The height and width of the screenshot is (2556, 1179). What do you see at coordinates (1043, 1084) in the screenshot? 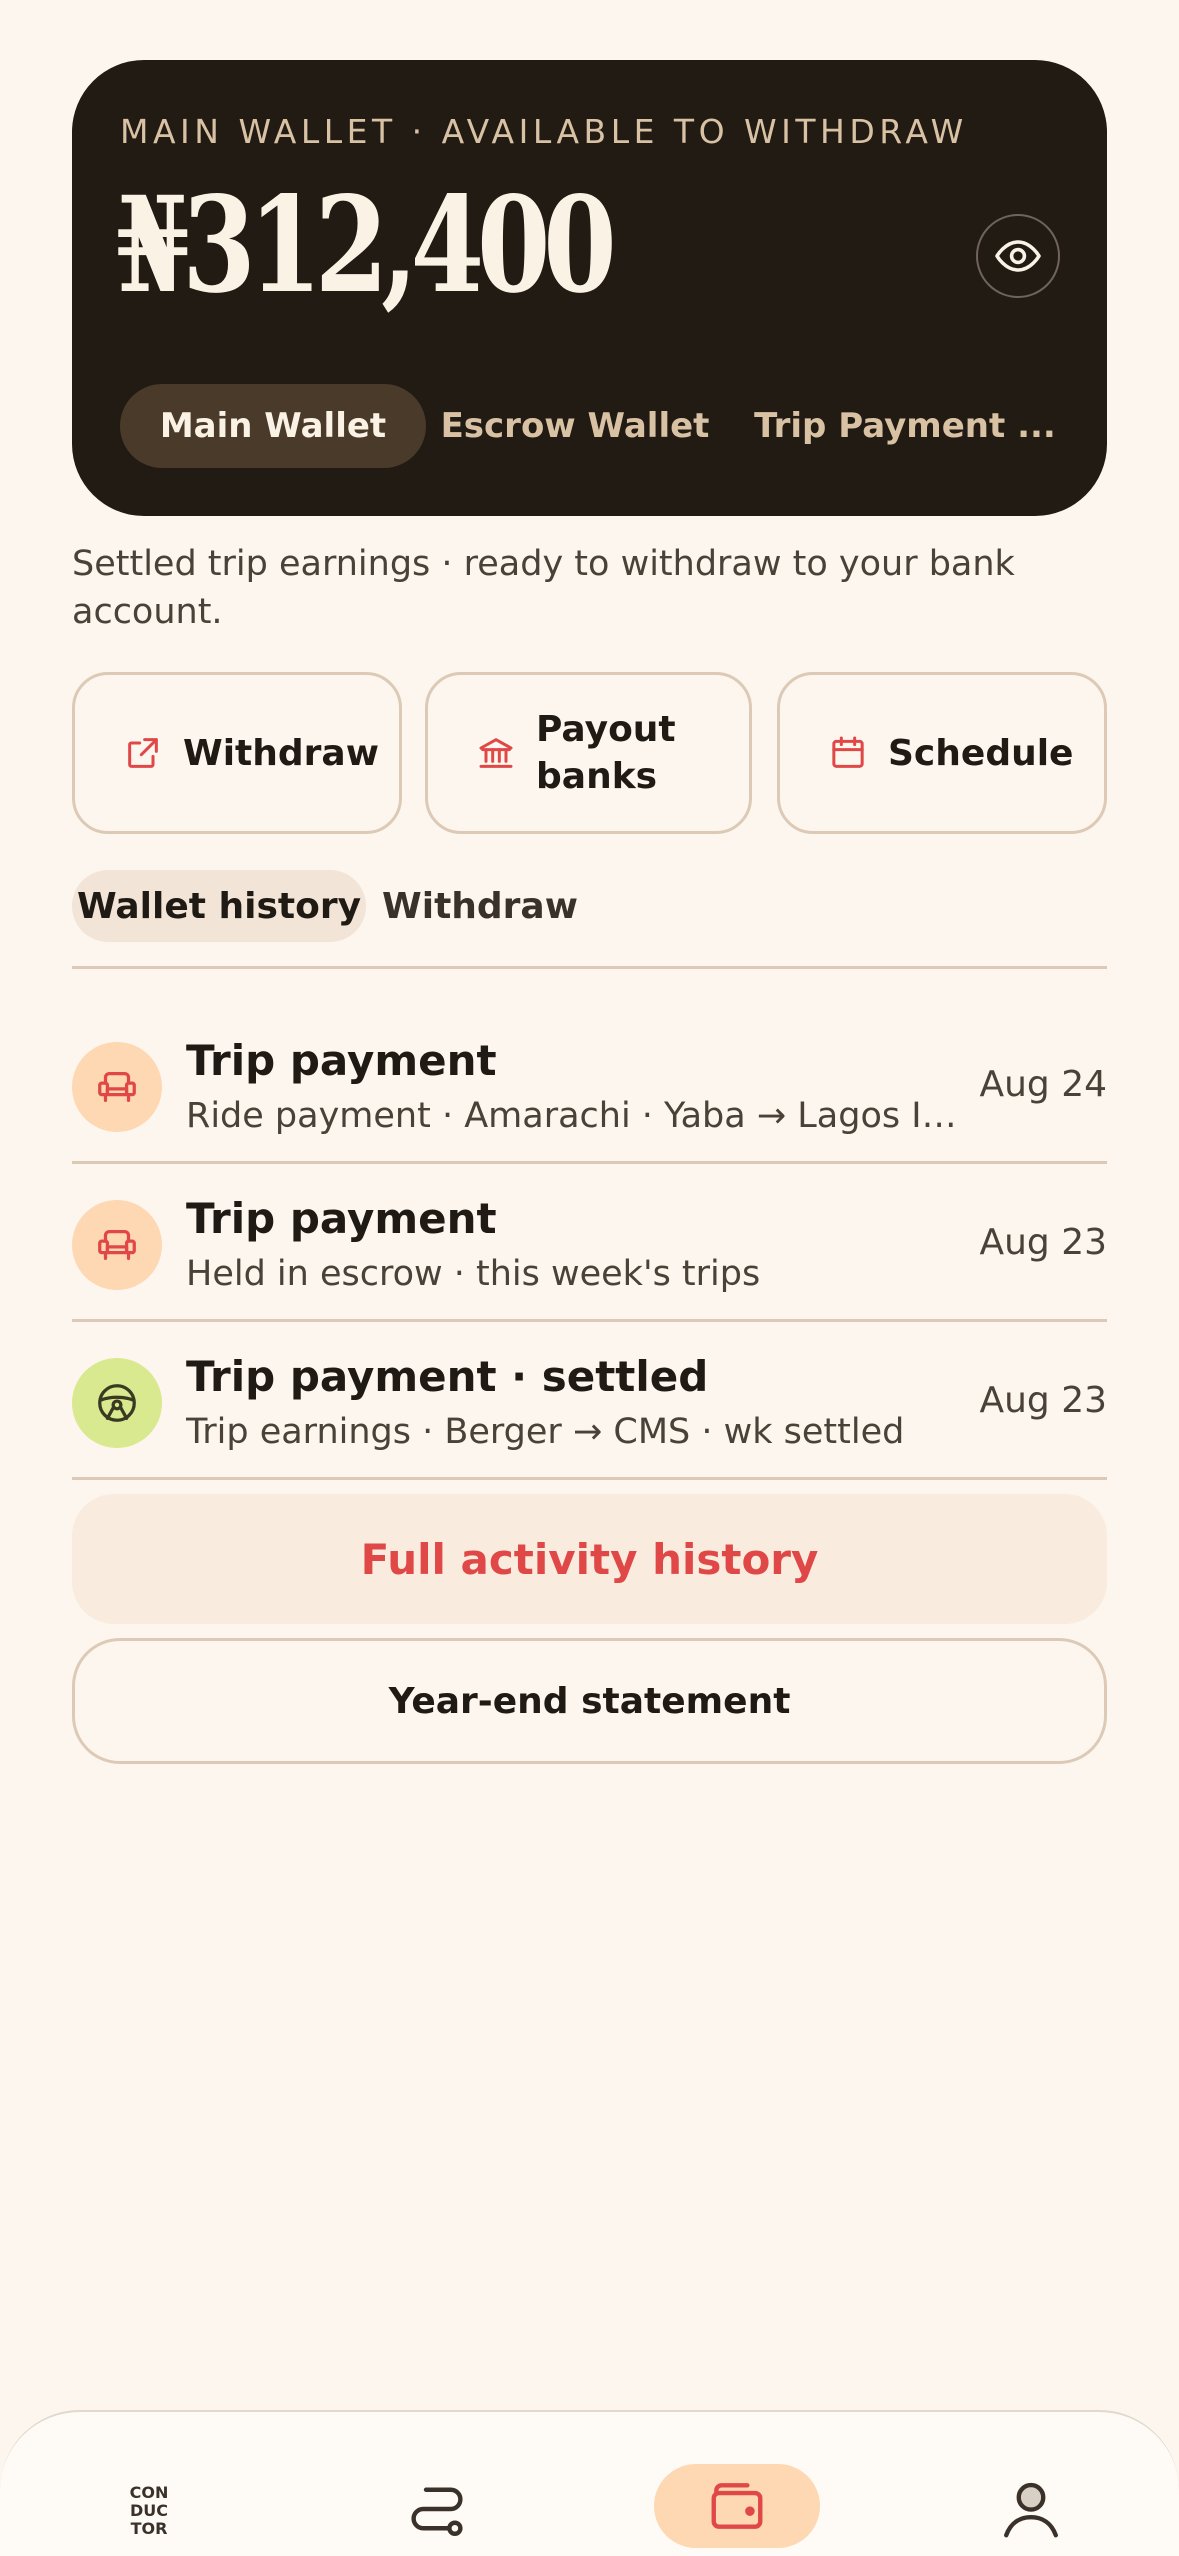
I see `transaction-date: Aug 24` at bounding box center [1043, 1084].